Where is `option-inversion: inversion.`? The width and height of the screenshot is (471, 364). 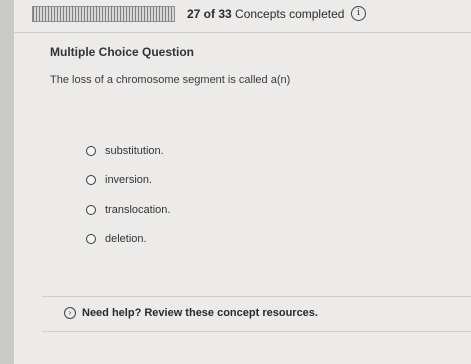 option-inversion: inversion. is located at coordinates (119, 180).